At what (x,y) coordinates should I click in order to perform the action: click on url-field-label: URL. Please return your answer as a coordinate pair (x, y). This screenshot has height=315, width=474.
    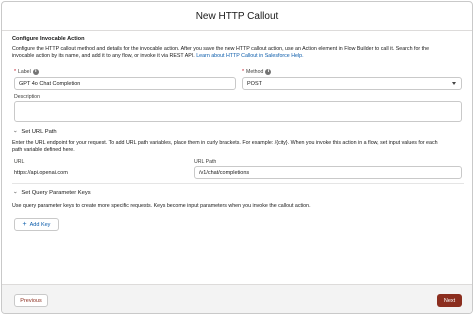
    Looking at the image, I should click on (19, 162).